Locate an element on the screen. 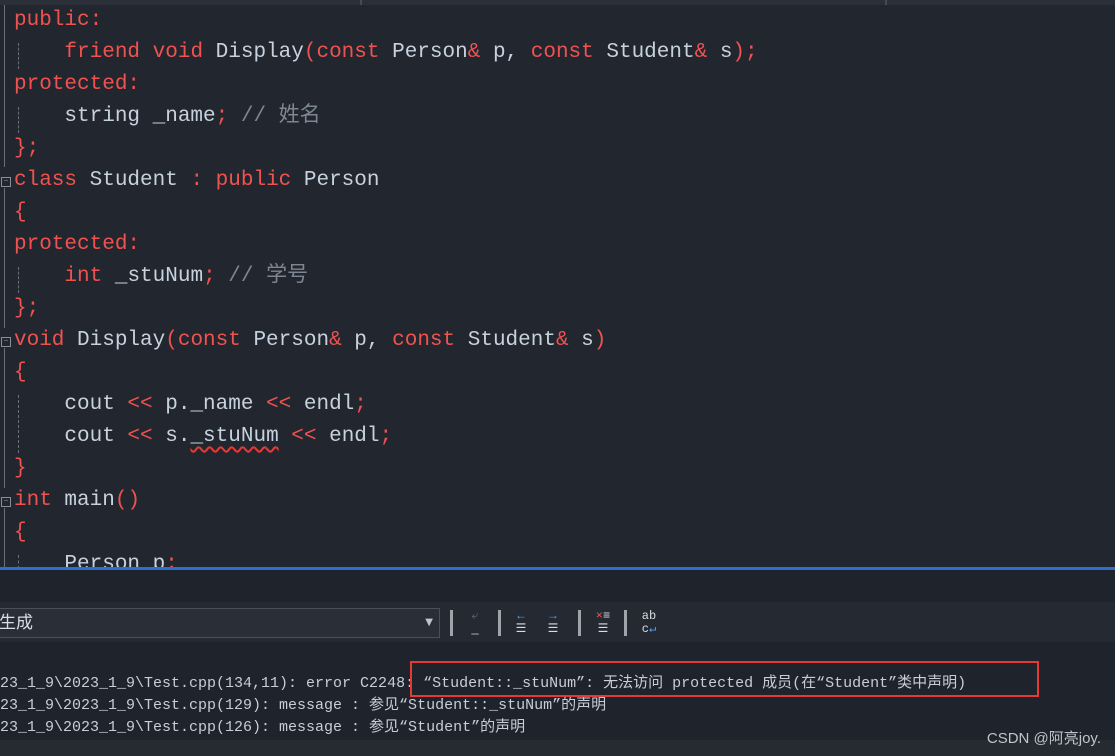  code-line: int main() is located at coordinates (77, 501).